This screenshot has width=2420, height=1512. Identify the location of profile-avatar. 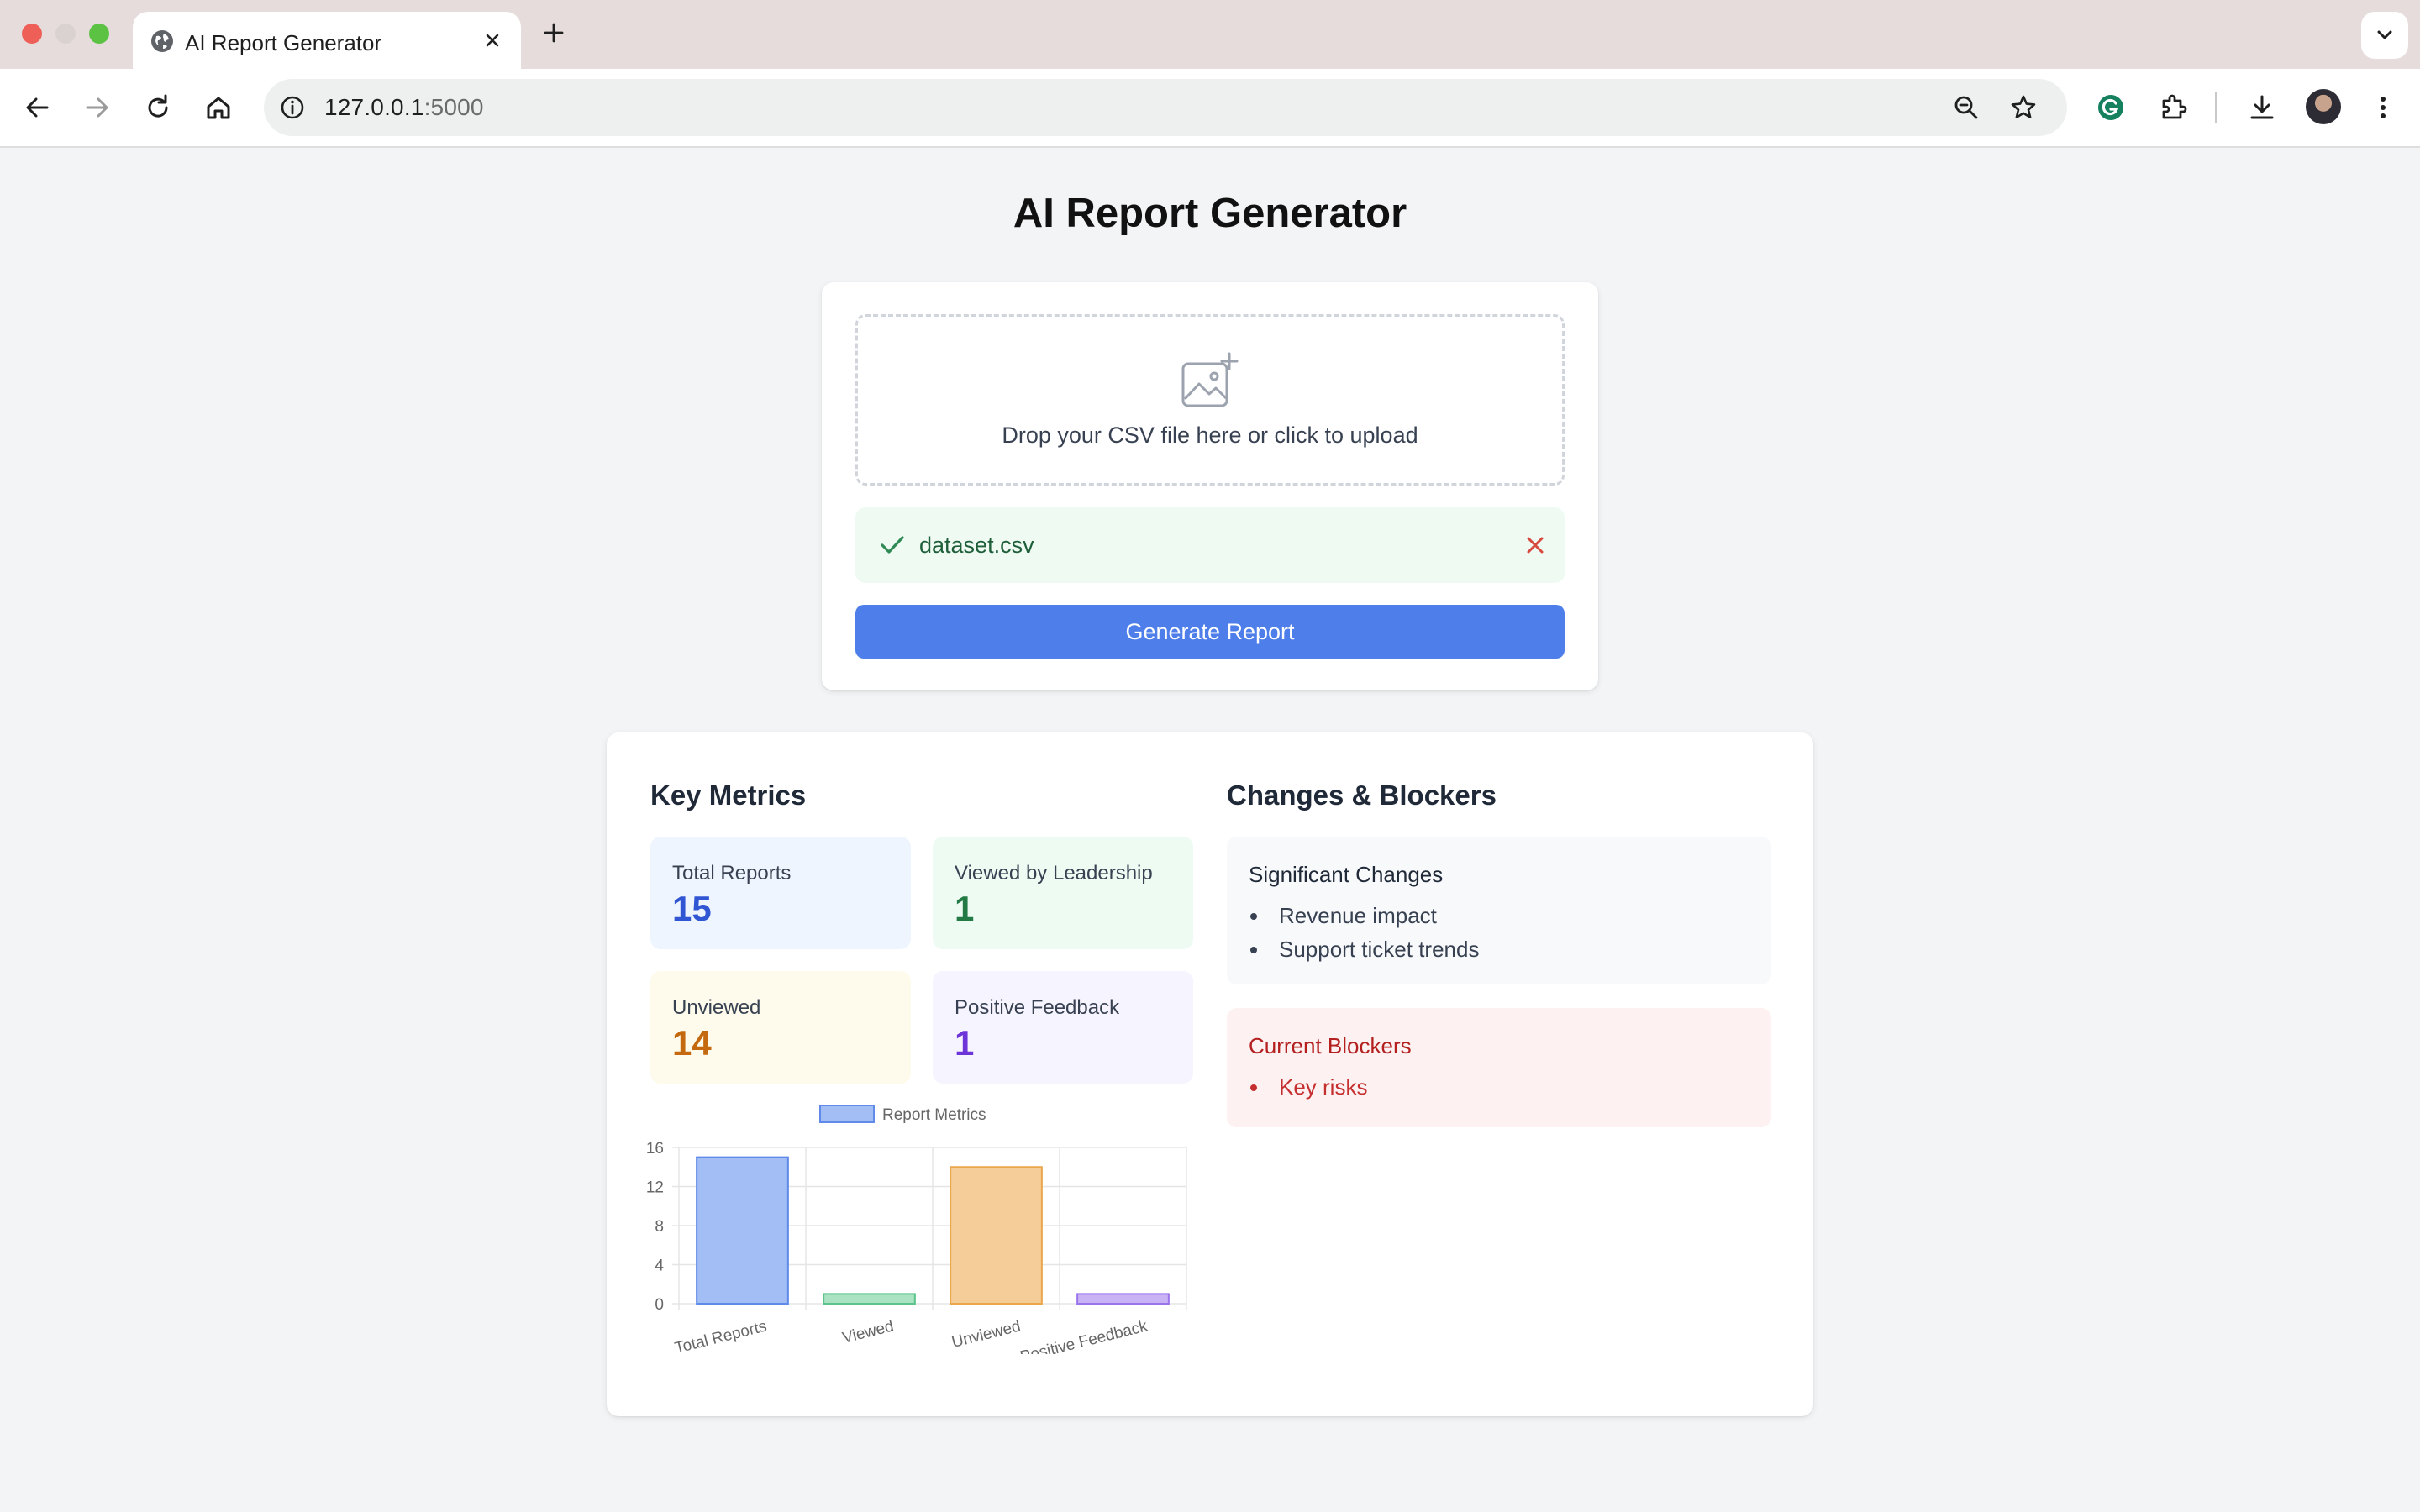
(2324, 106).